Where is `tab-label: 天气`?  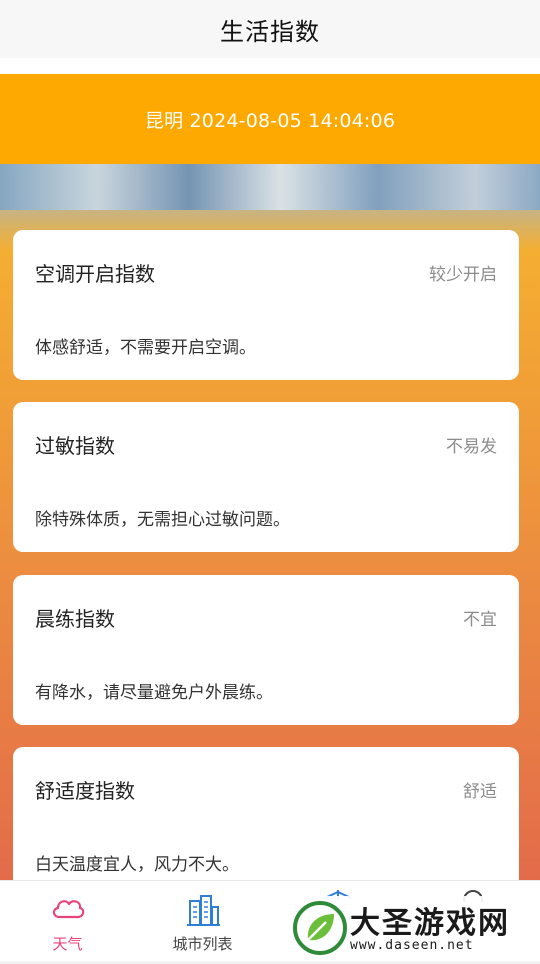
tab-label: 天气 is located at coordinates (67, 944).